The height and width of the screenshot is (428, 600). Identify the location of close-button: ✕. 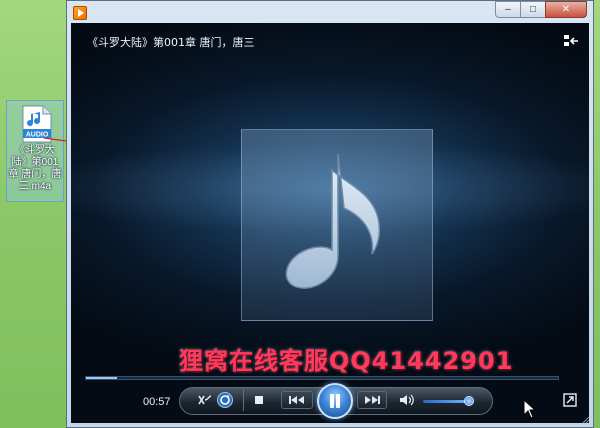
(566, 9).